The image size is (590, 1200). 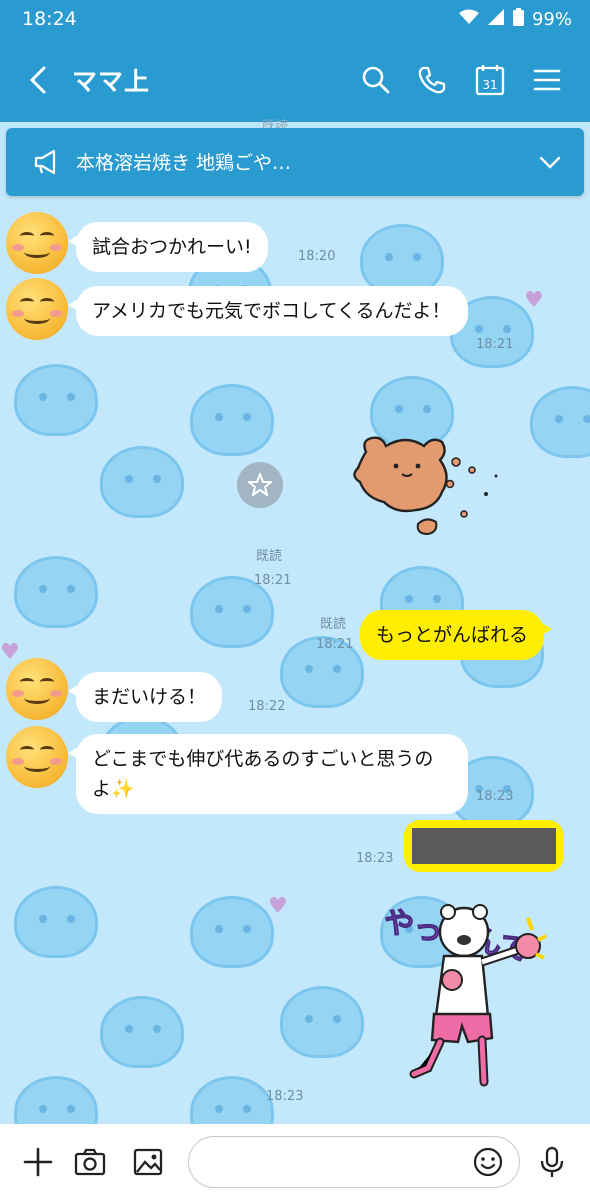 I want to click on battery-icon, so click(x=518, y=19).